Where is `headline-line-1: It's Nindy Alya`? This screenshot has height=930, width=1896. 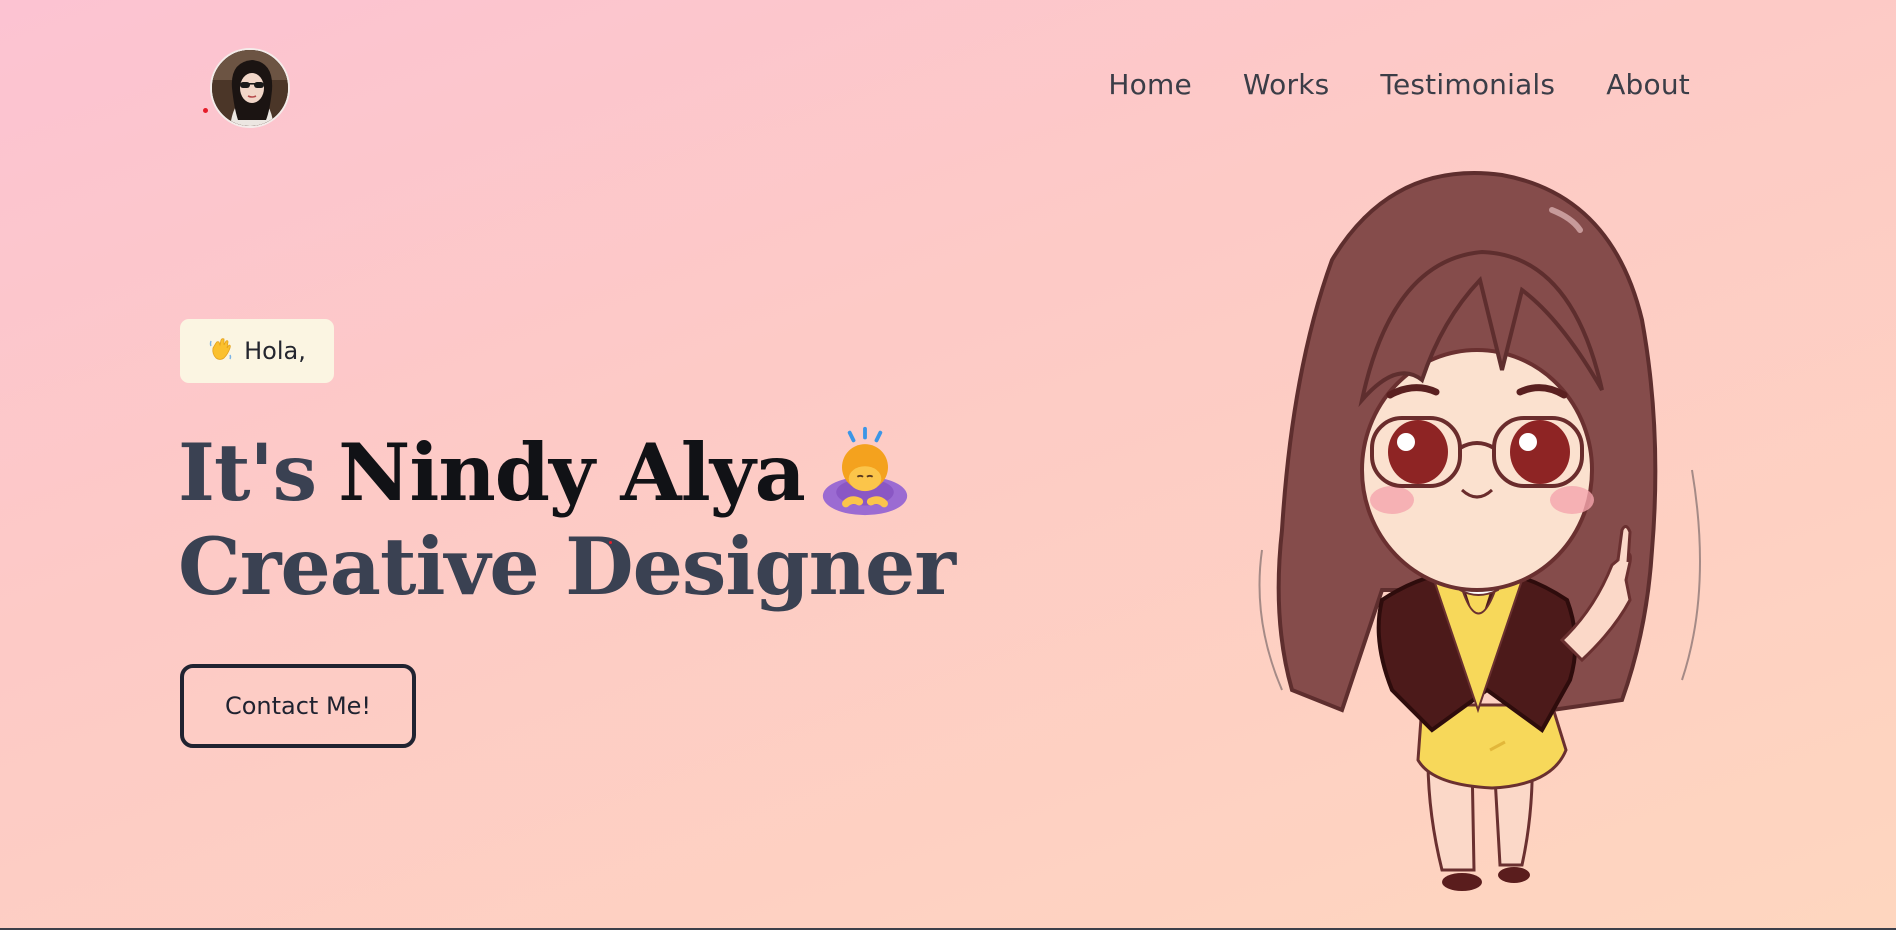 headline-line-1: It's Nindy Alya is located at coordinates (566, 473).